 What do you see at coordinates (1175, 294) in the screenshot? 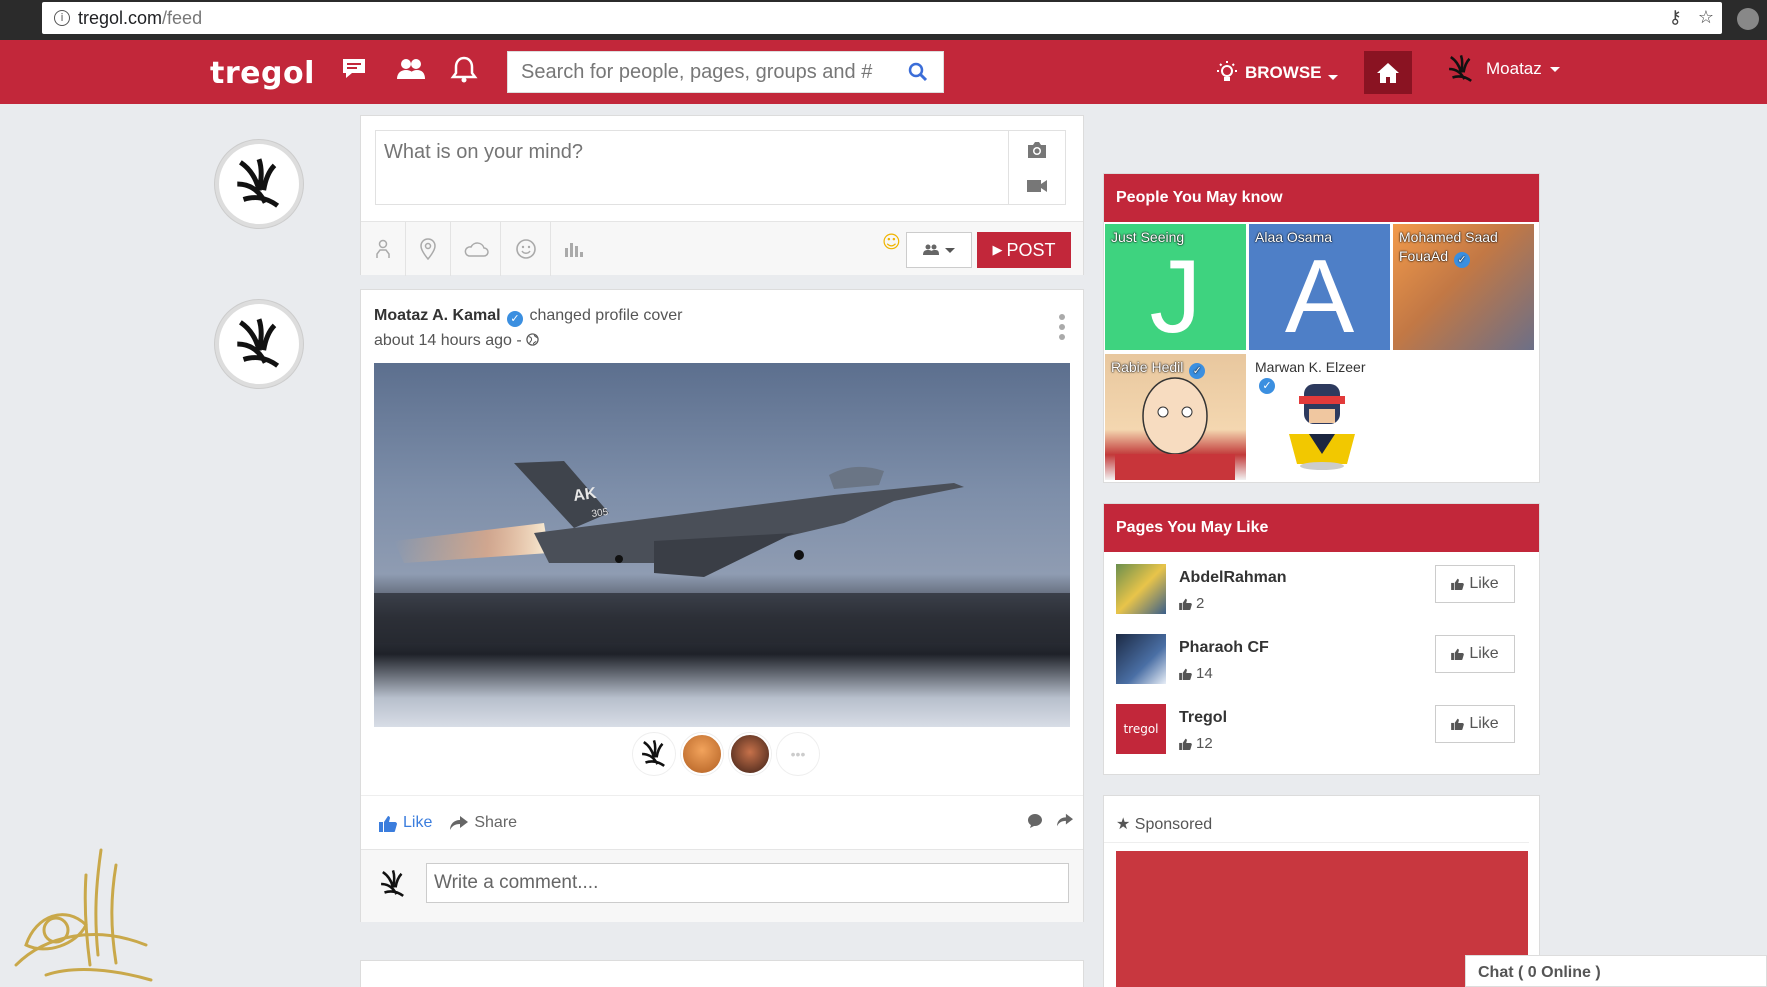
I see `person-initial: J` at bounding box center [1175, 294].